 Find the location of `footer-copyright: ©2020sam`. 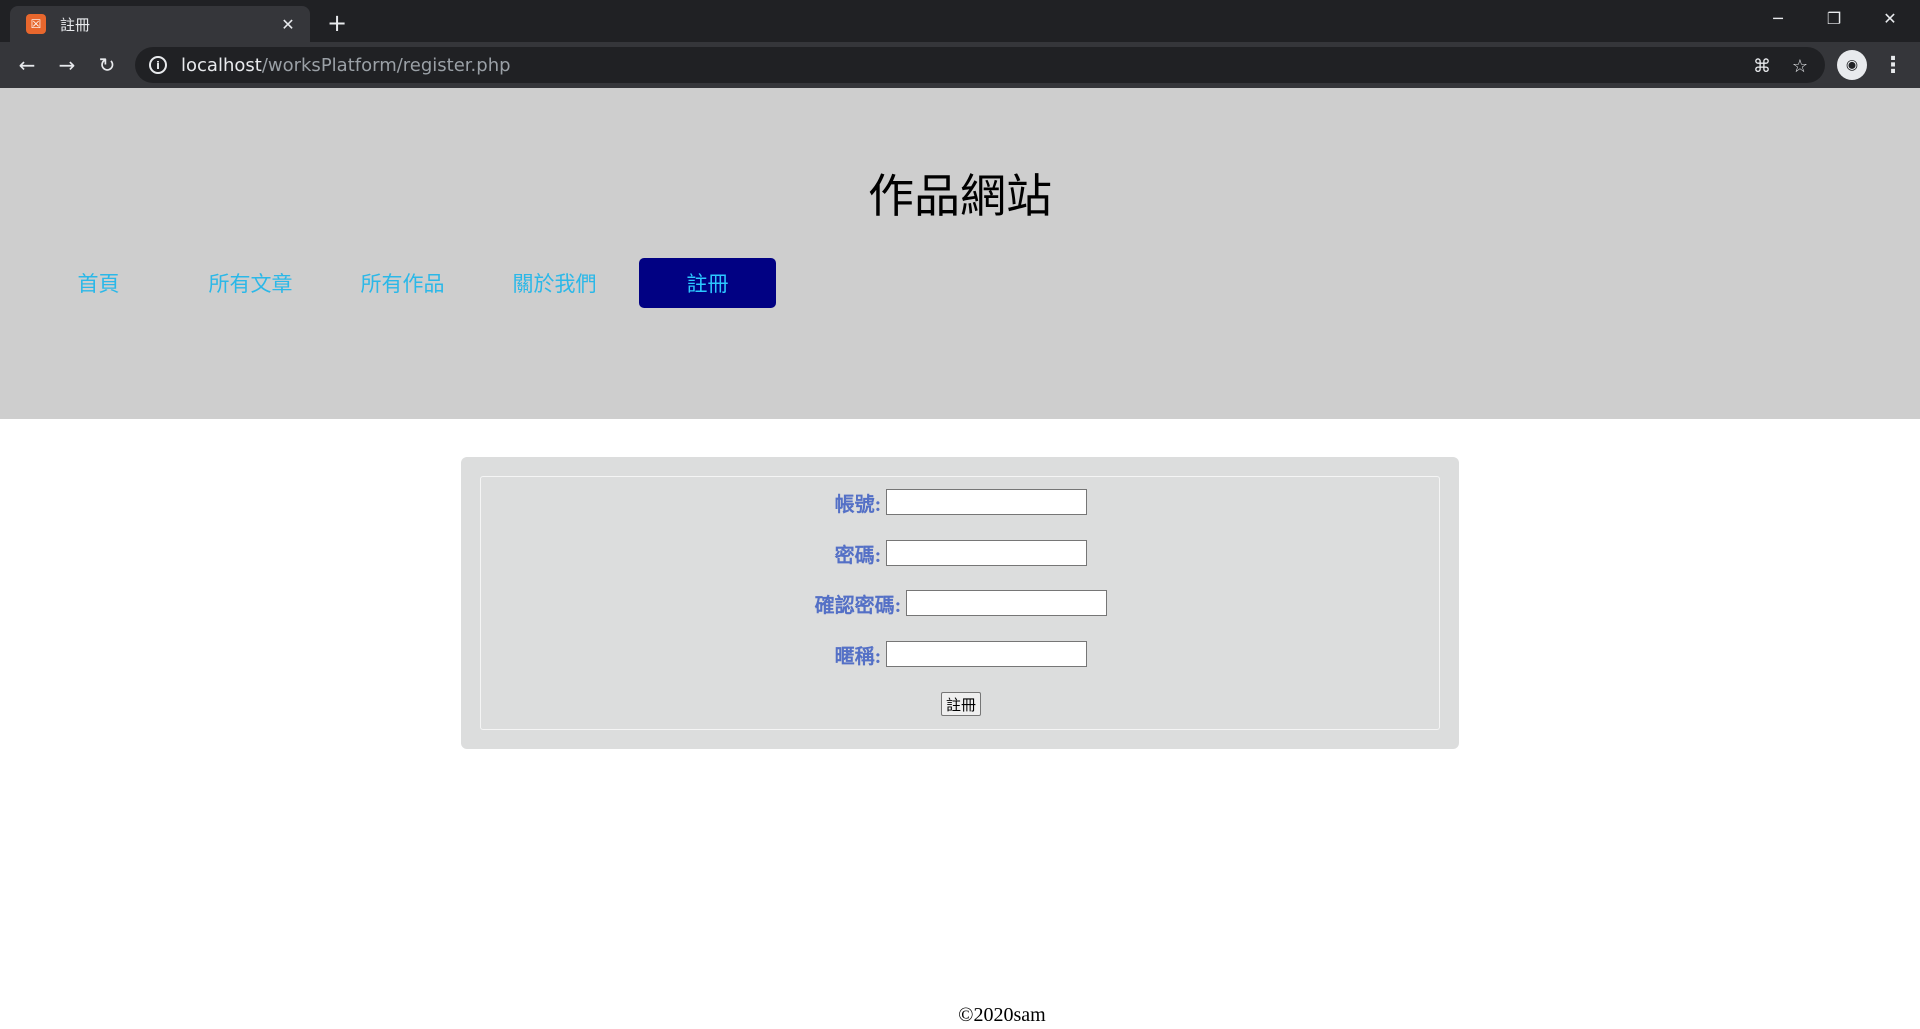

footer-copyright: ©2020sam is located at coordinates (1002, 1015).